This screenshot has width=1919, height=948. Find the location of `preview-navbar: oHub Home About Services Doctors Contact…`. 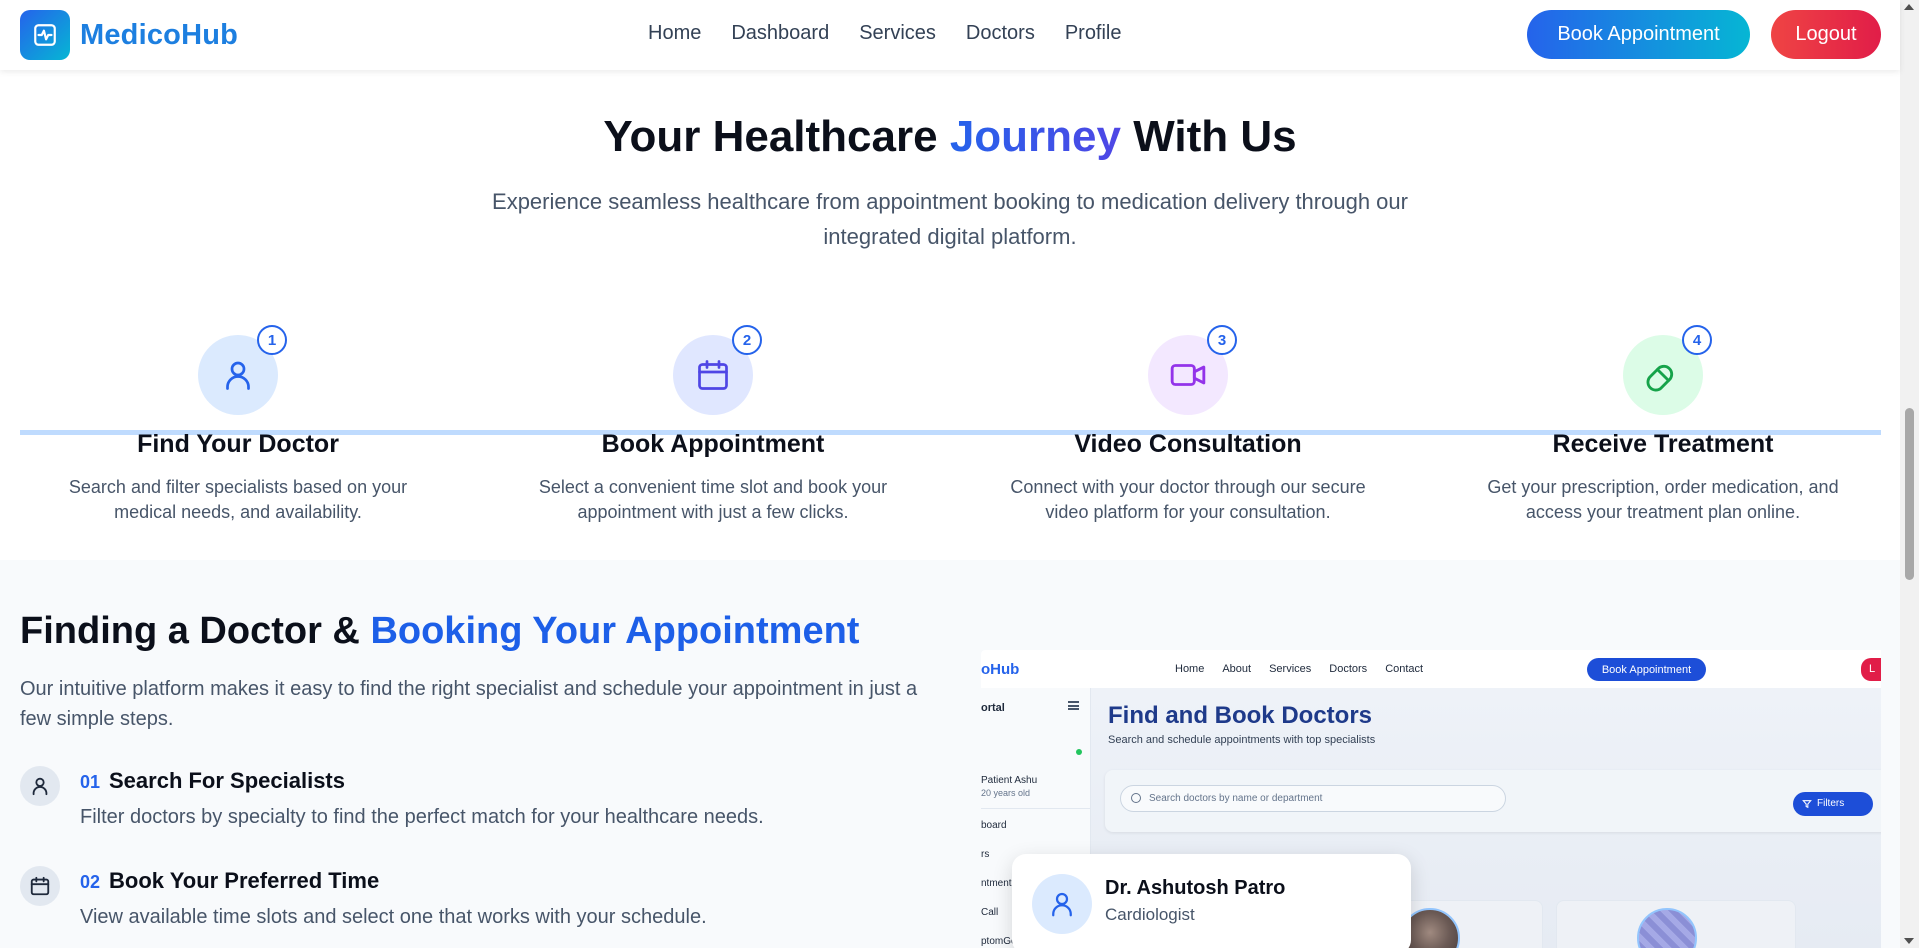

preview-navbar: oHub Home About Services Doctors Contact… is located at coordinates (1431, 669).